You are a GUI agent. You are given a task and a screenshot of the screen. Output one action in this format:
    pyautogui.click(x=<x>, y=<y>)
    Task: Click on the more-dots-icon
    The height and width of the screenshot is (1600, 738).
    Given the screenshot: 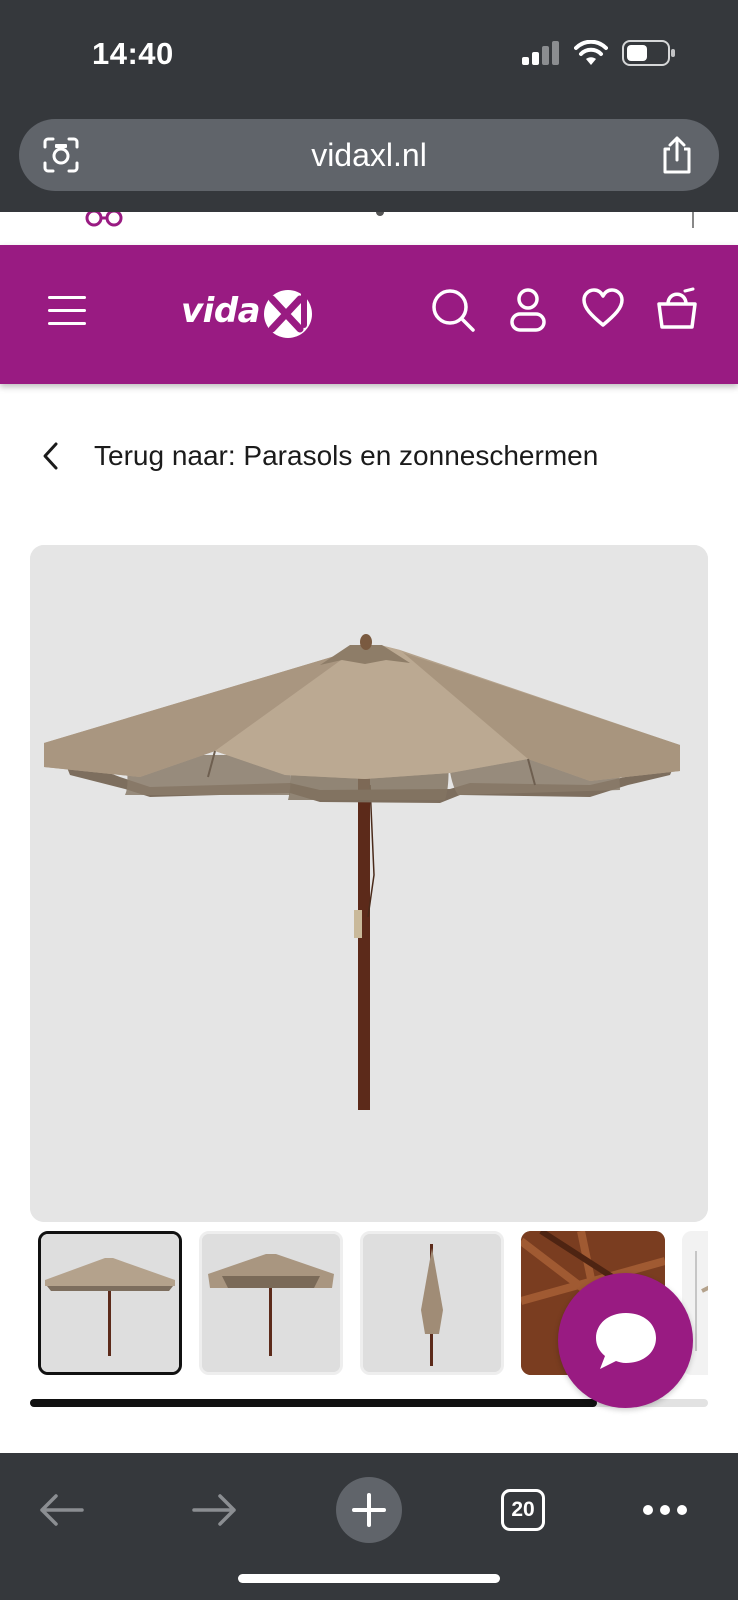 What is the action you would take?
    pyautogui.click(x=665, y=1510)
    